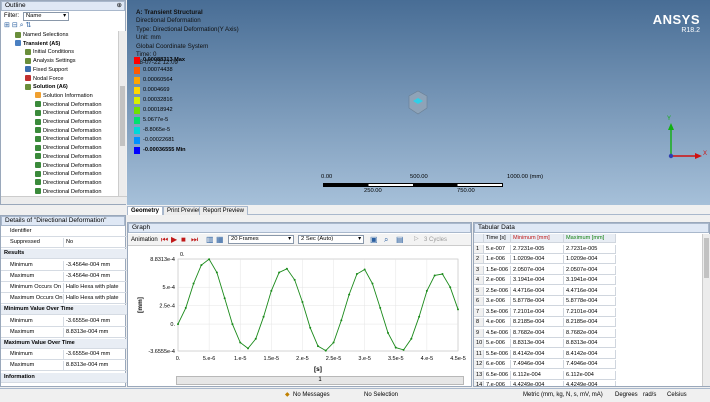 This screenshot has height=402, width=710. What do you see at coordinates (22, 25) in the screenshot?
I see `search-icon: ⌕` at bounding box center [22, 25].